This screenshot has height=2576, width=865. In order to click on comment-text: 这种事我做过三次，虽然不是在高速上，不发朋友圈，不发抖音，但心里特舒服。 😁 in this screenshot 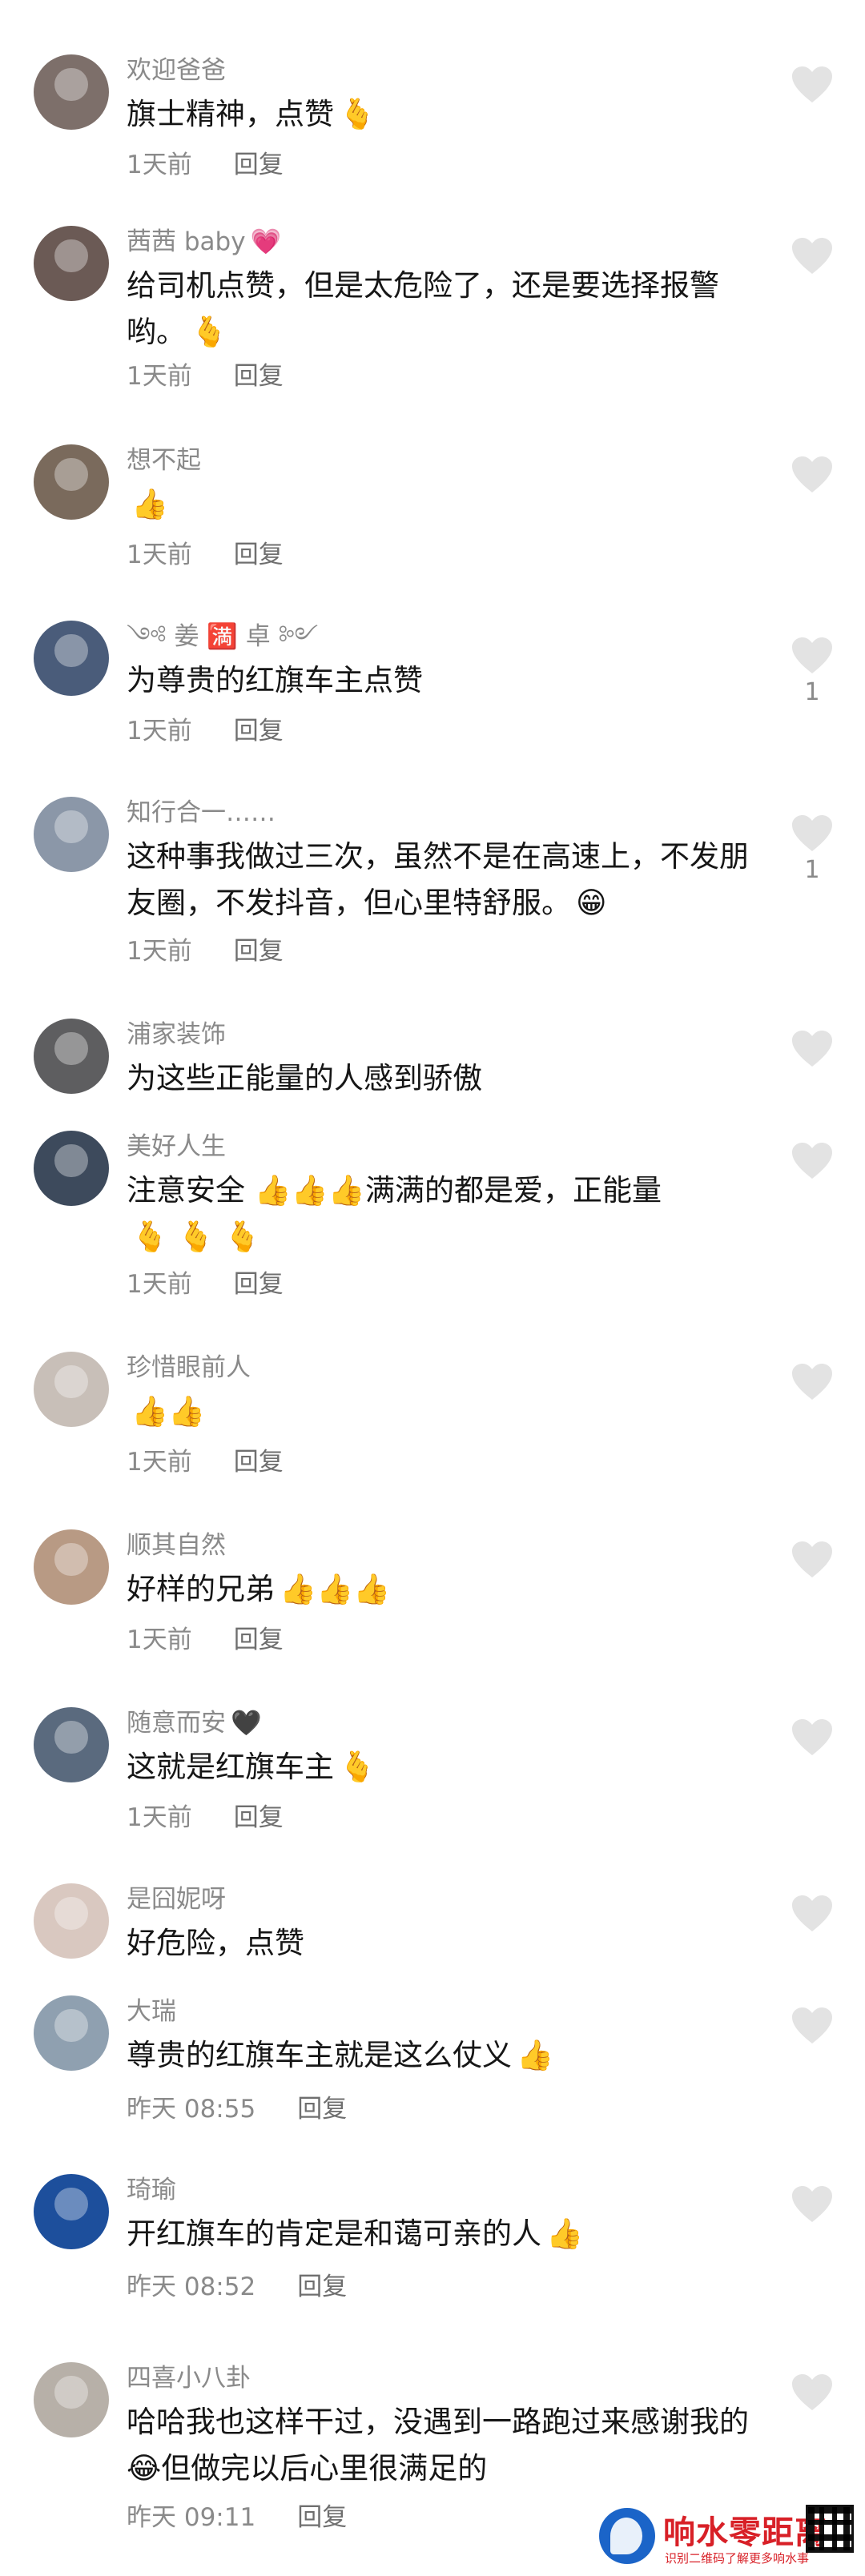, I will do `click(439, 880)`.